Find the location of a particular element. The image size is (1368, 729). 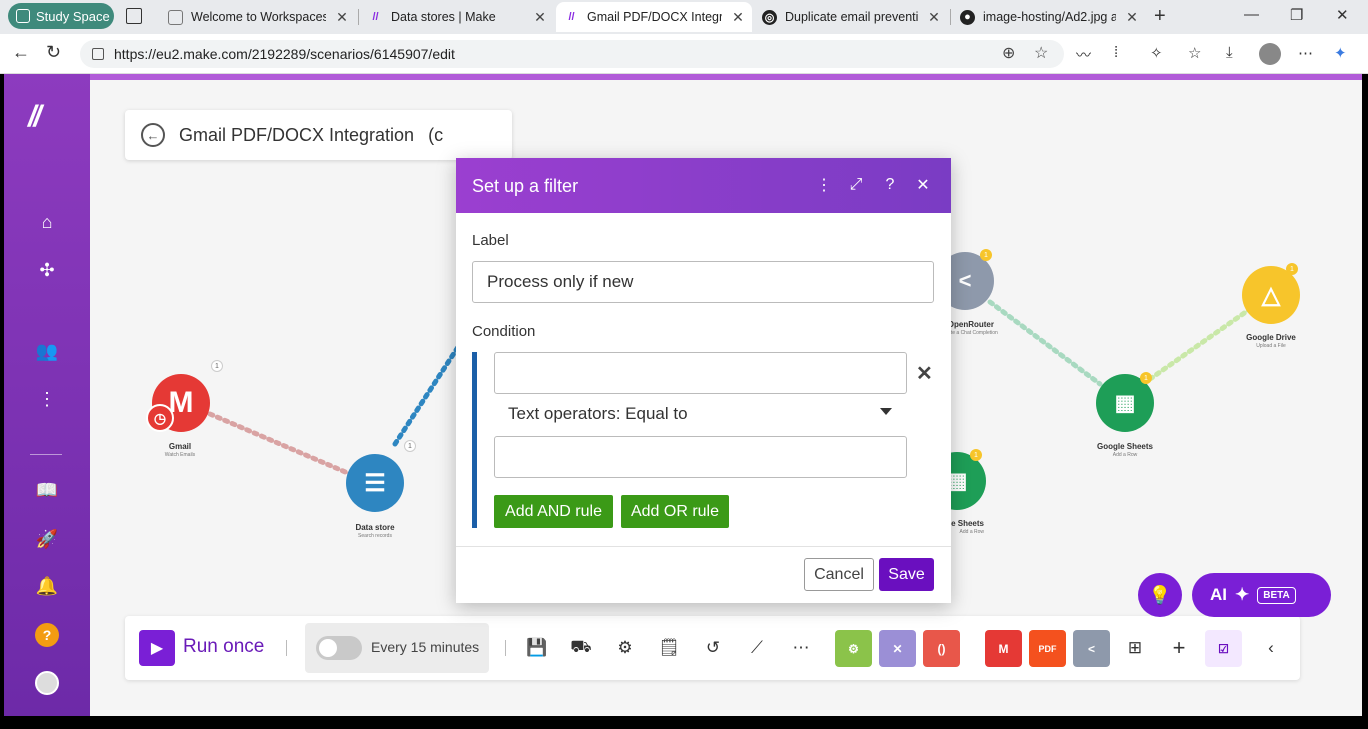

docs-book-icon: 📖 is located at coordinates (47, 490).